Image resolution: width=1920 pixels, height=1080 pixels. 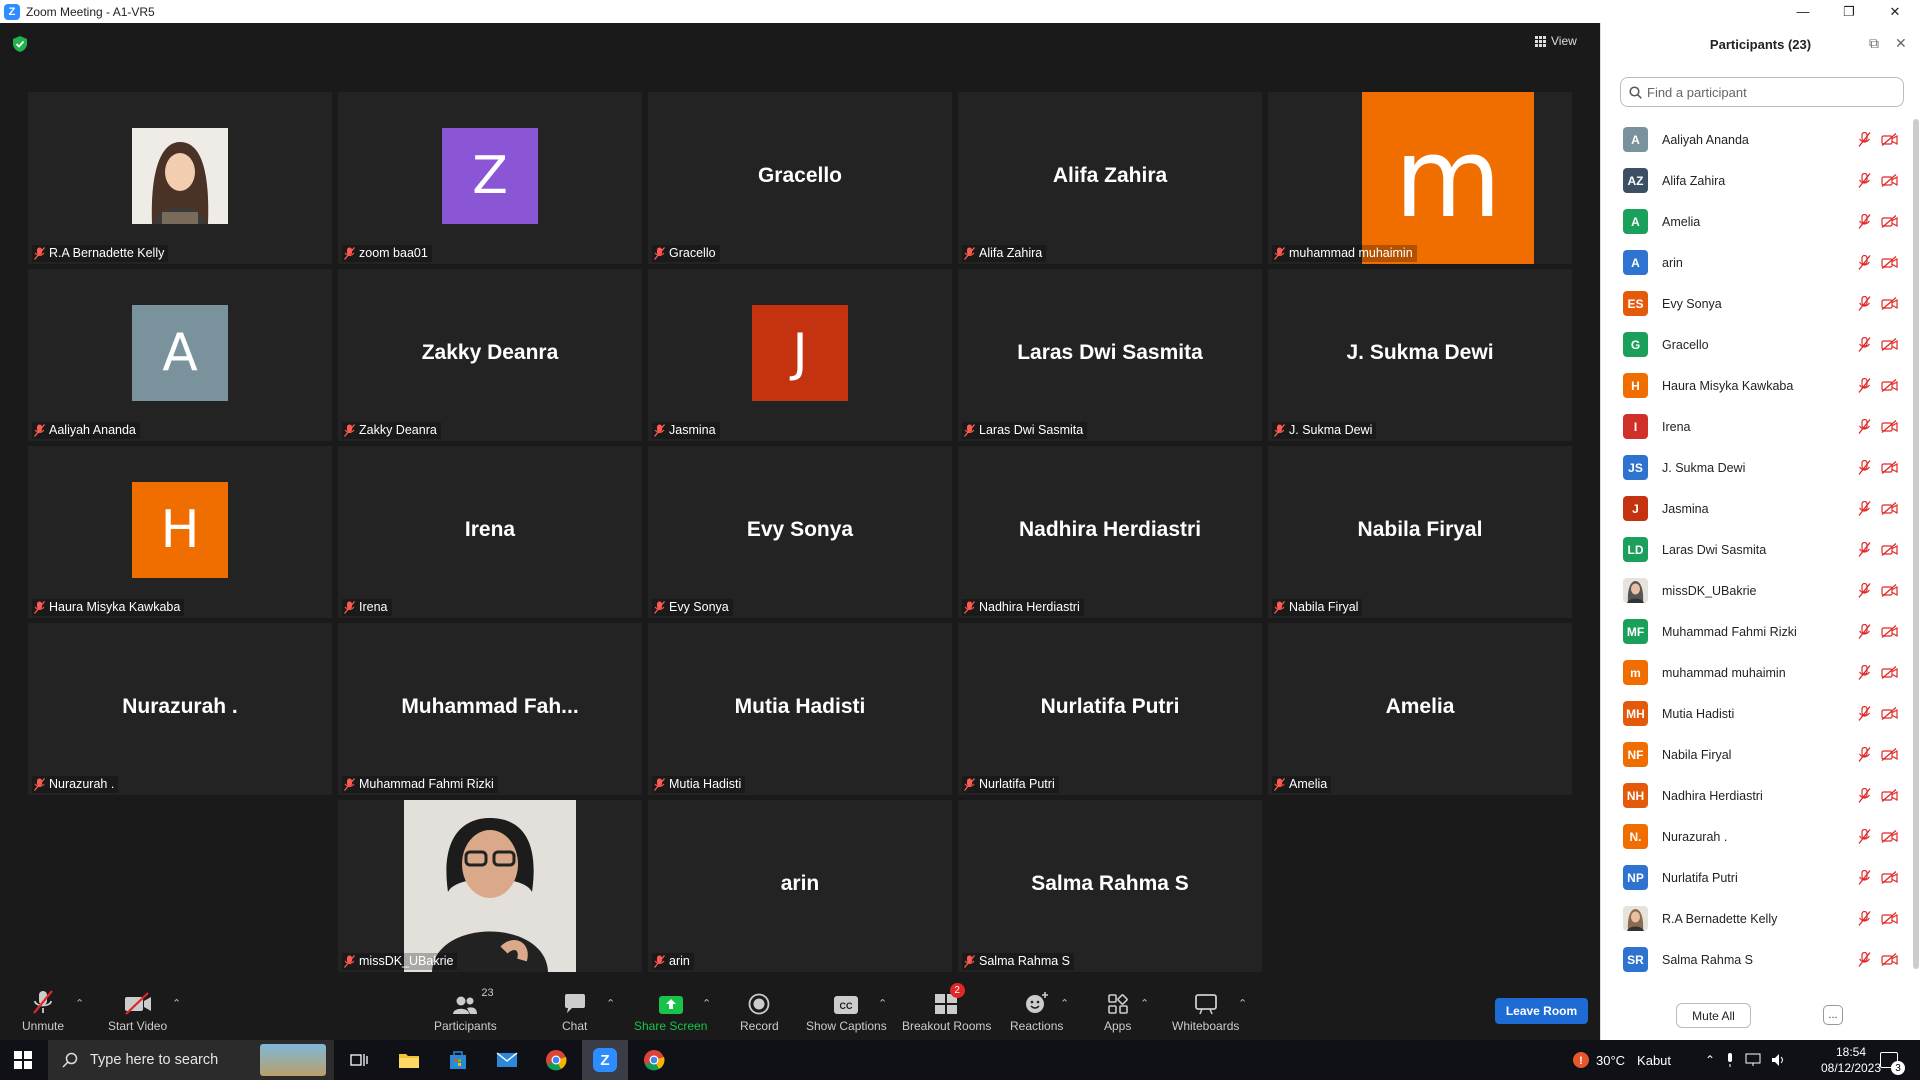 I want to click on minimize-button: —, so click(x=1803, y=11).